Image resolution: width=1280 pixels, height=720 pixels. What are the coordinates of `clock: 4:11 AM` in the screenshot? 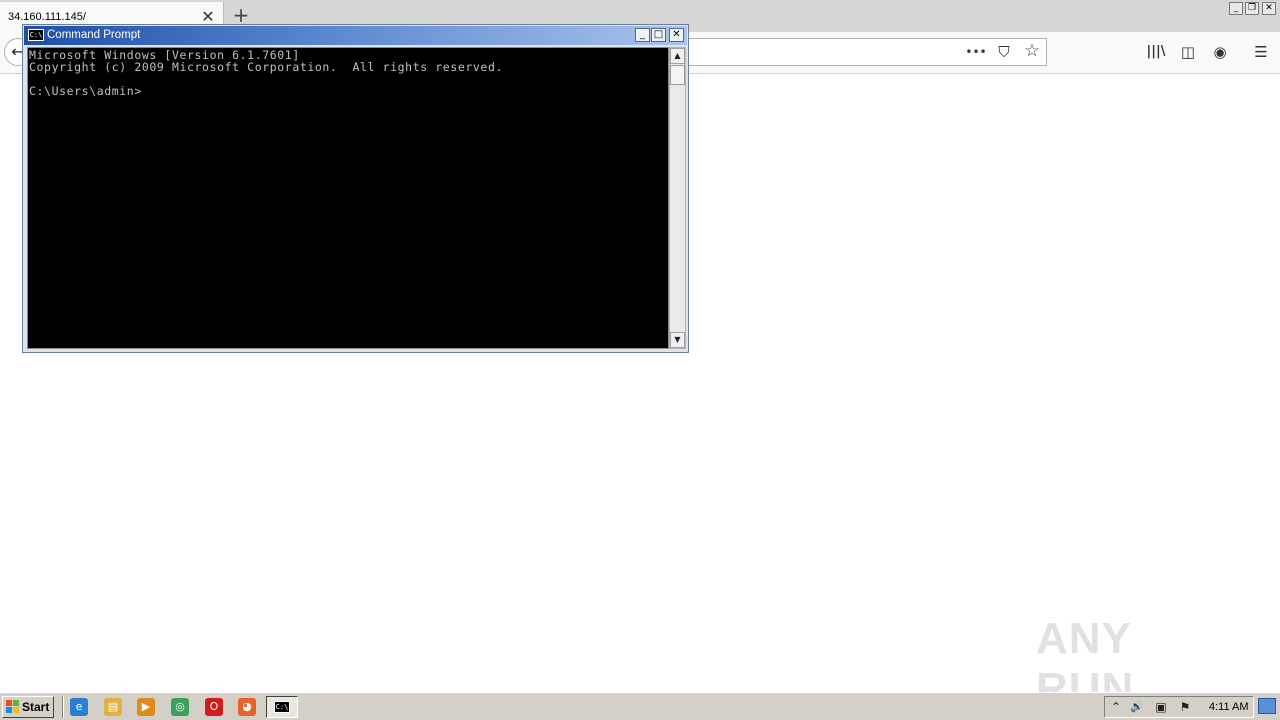 It's located at (1229, 707).